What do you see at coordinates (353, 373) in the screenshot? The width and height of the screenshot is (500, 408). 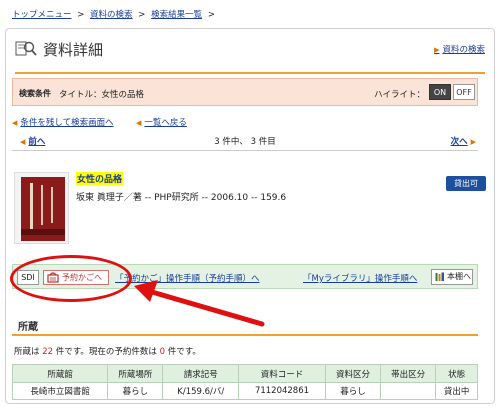 I see `col-item-type: 資料区分` at bounding box center [353, 373].